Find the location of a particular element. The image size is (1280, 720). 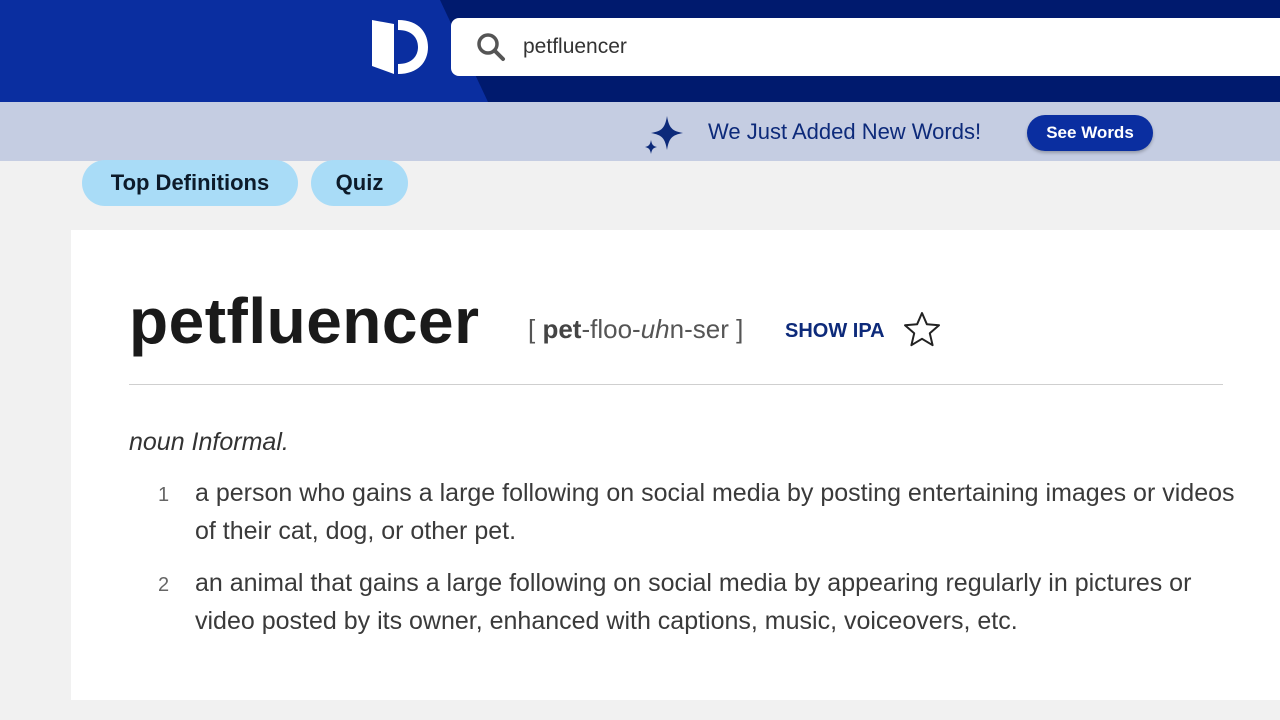

entry-divider is located at coordinates (676, 384).